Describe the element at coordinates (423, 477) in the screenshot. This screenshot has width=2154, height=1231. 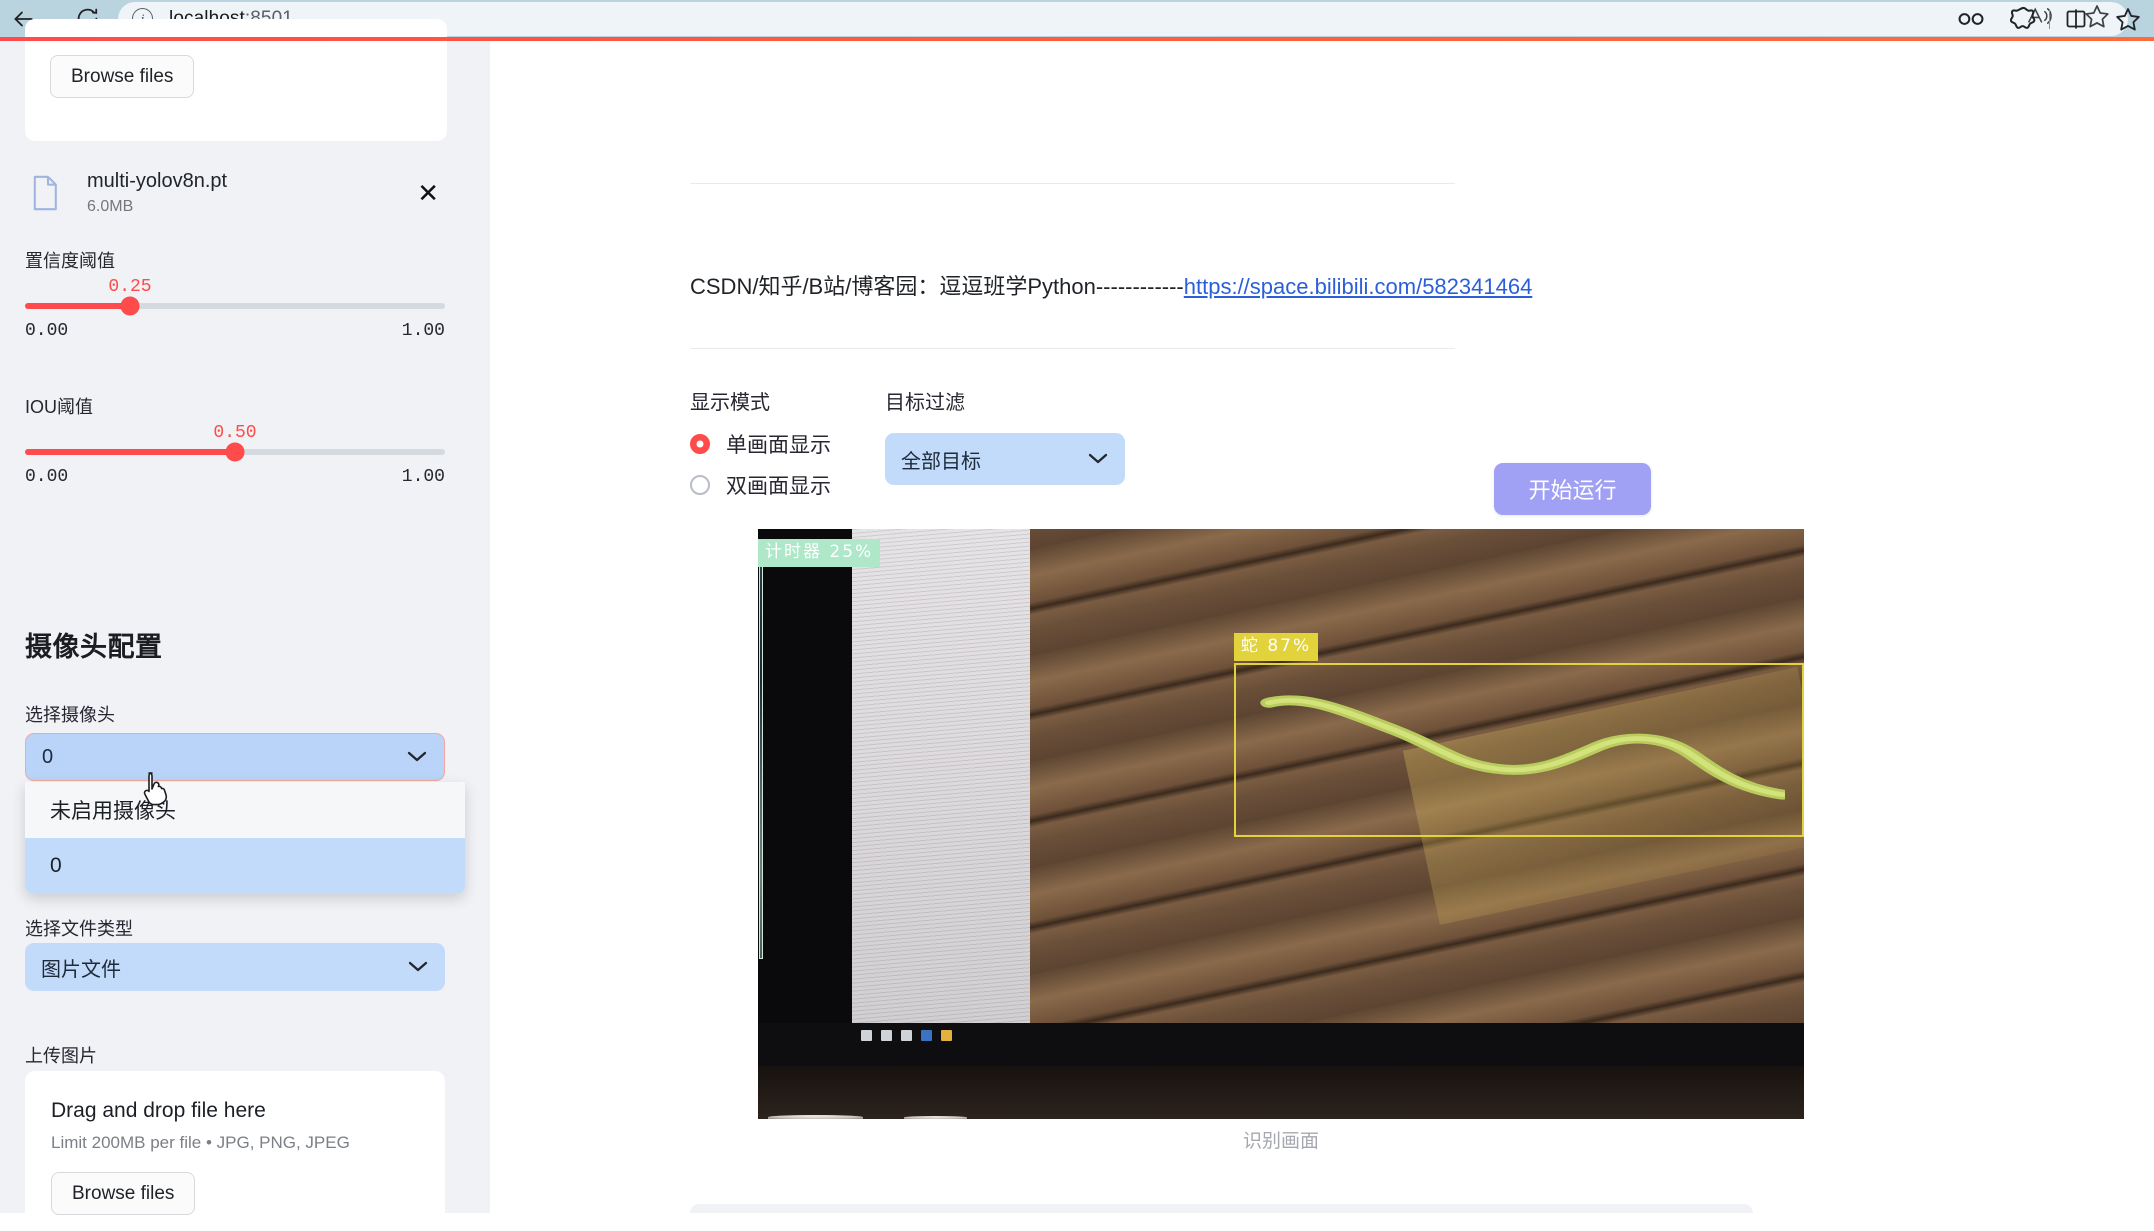
I see `iou-slider-max: 1.00` at that location.